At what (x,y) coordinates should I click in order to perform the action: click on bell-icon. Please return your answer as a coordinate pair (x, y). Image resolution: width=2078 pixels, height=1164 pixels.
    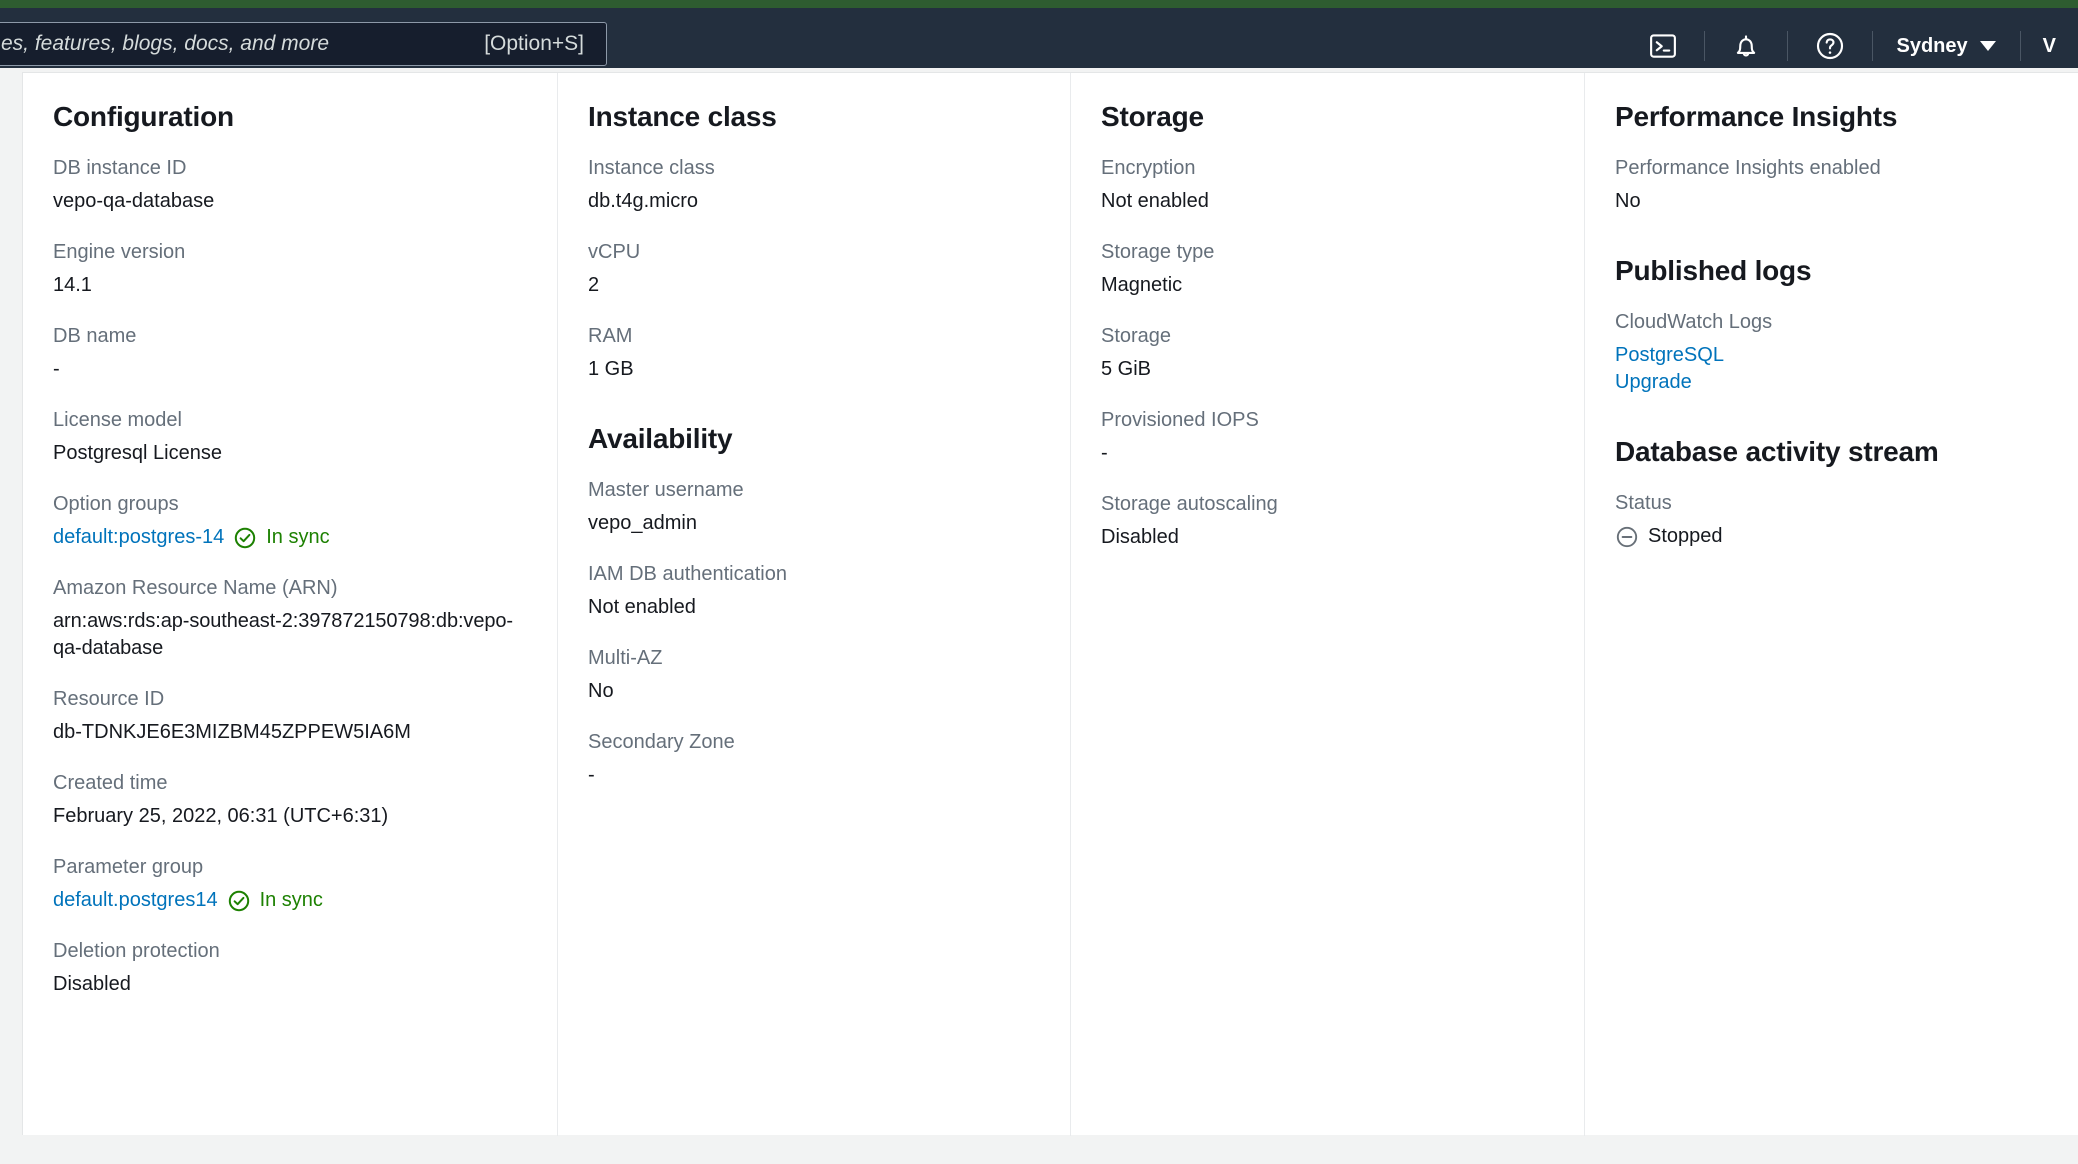
    Looking at the image, I should click on (1746, 46).